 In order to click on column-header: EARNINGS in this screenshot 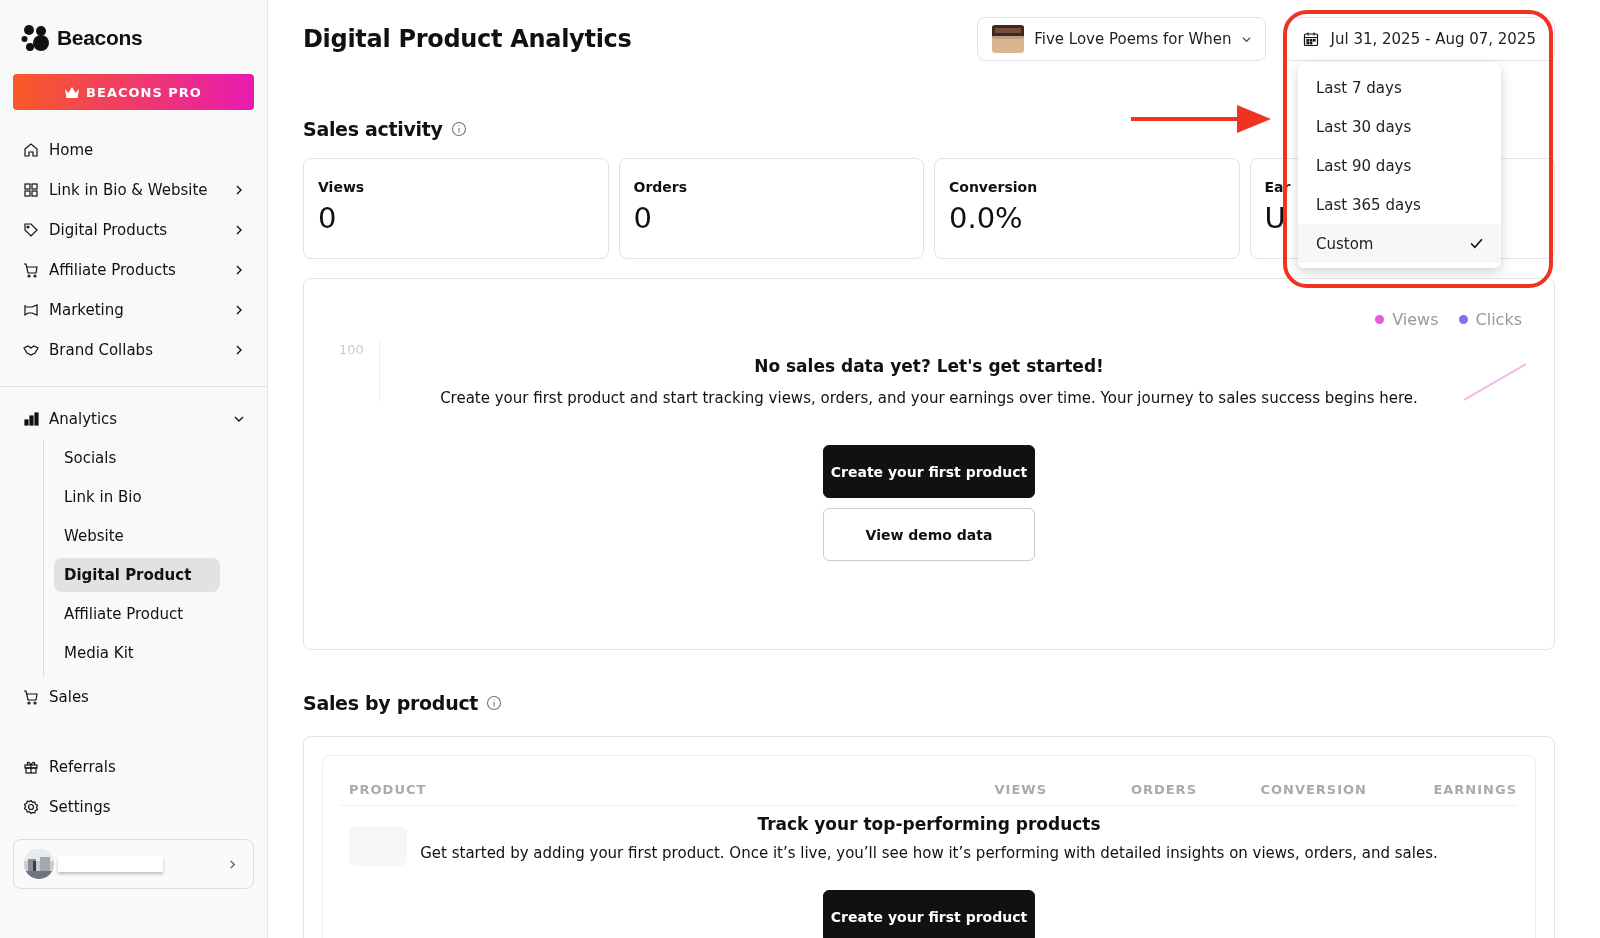, I will do `click(1474, 789)`.